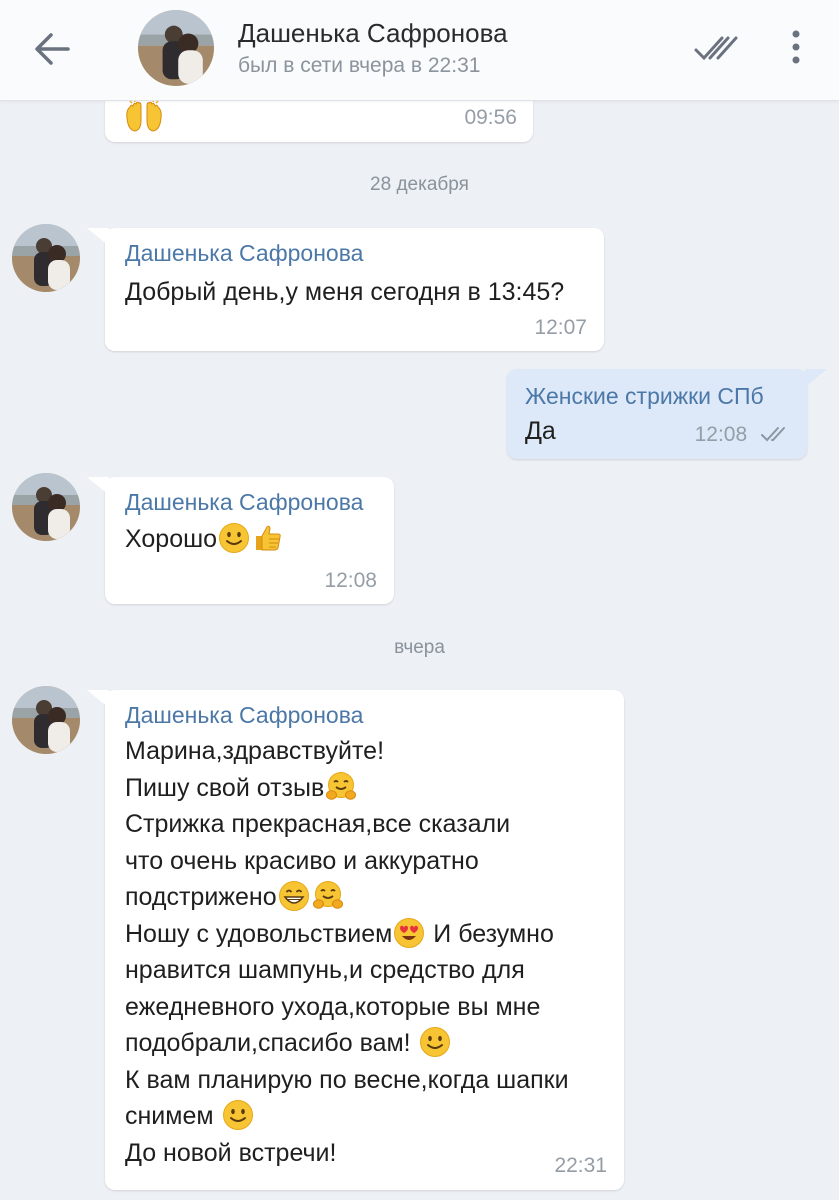 This screenshot has height=1200, width=839. Describe the element at coordinates (359, 65) in the screenshot. I see `contact-status: был в сети вчера в 22:31` at that location.